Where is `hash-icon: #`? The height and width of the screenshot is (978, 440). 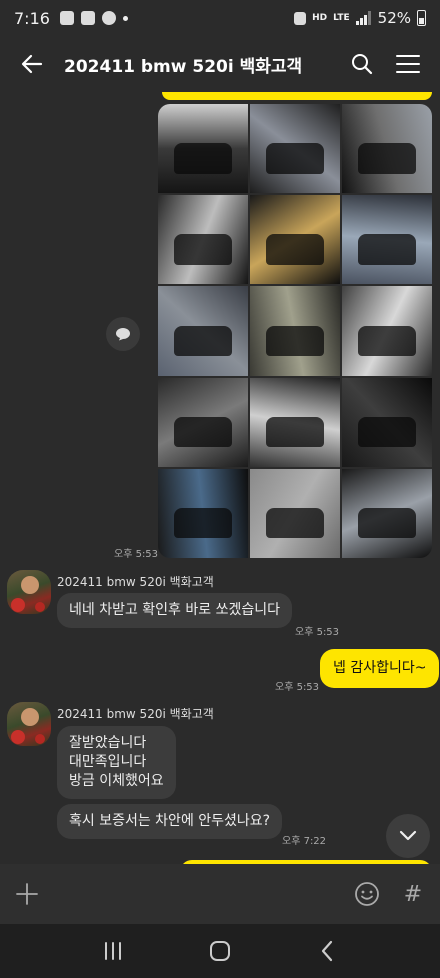
hash-icon: # is located at coordinates (413, 894).